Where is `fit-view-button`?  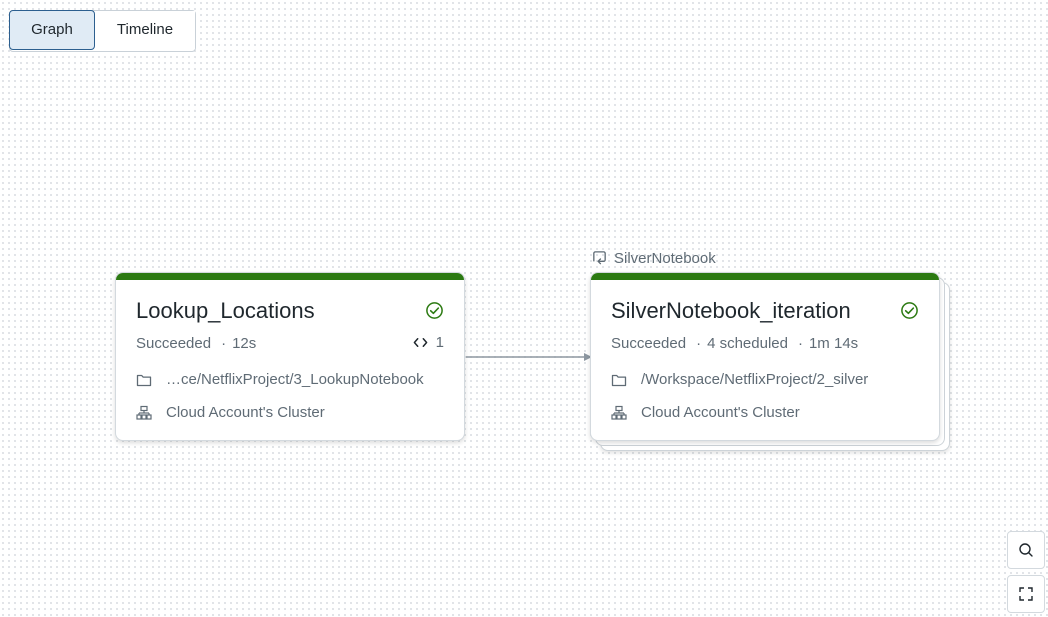 fit-view-button is located at coordinates (1026, 594).